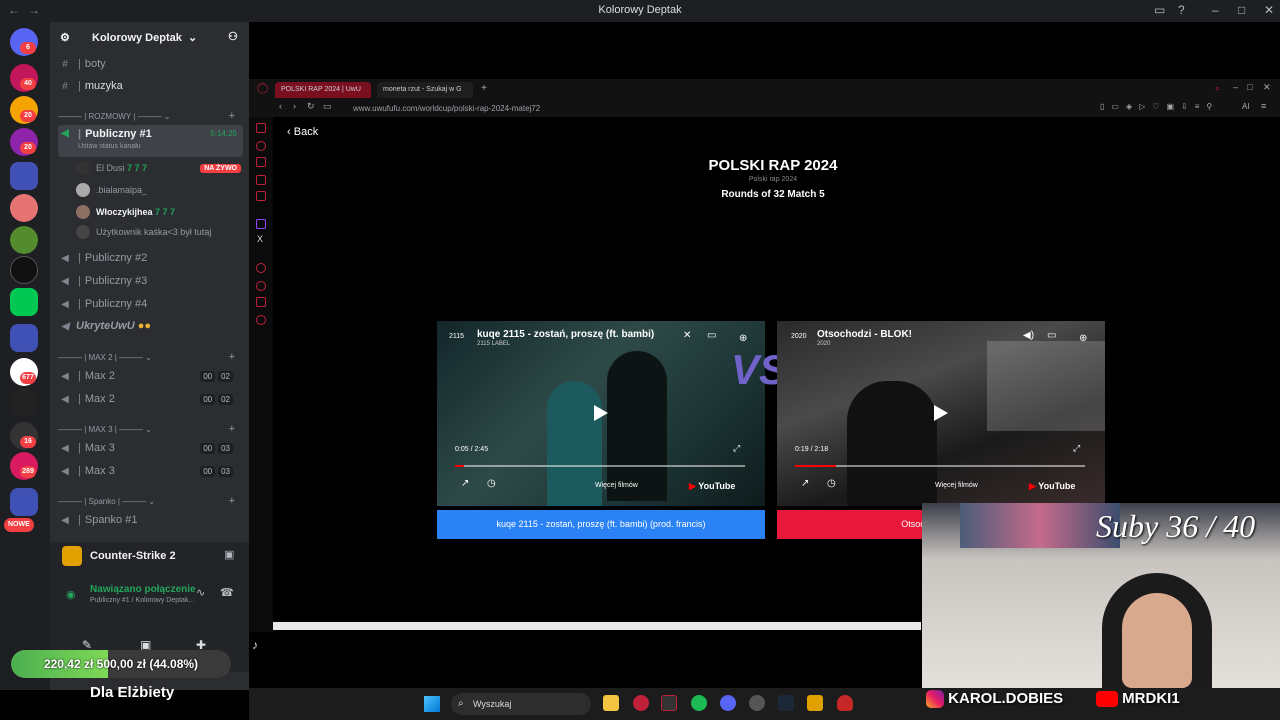  Describe the element at coordinates (1159, 106) in the screenshot. I see `toolbar-icons: ▯▭◈▷♡▣⇩≡⚲` at that location.